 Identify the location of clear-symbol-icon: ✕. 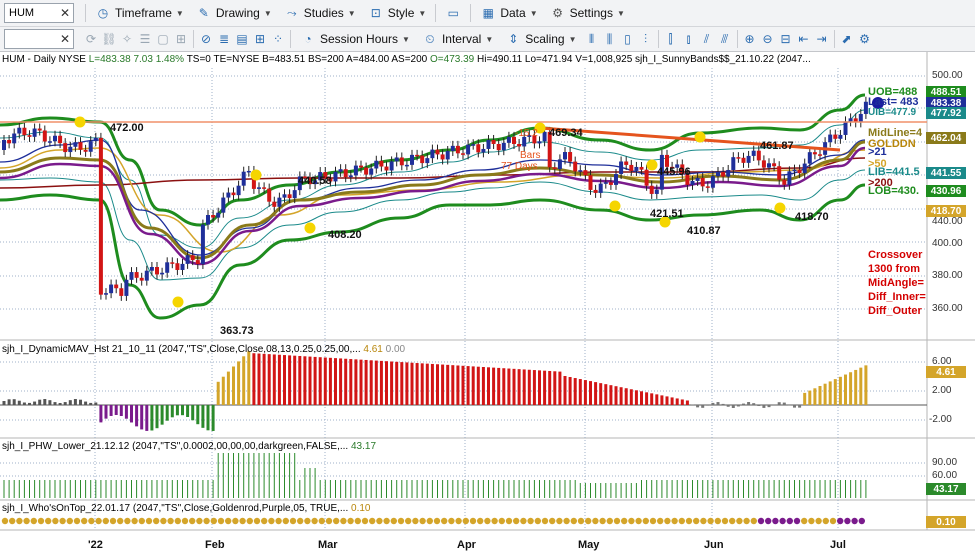
(65, 13).